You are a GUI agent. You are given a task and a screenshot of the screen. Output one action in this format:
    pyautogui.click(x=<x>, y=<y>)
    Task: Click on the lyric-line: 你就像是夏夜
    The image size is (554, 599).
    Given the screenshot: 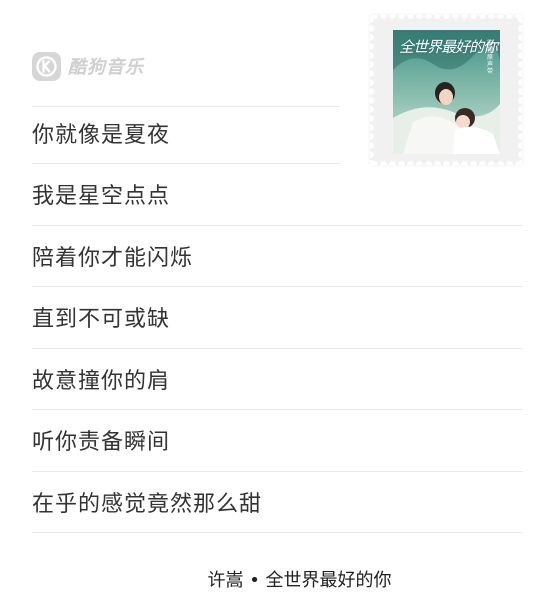 What is the action you would take?
    pyautogui.click(x=101, y=135)
    